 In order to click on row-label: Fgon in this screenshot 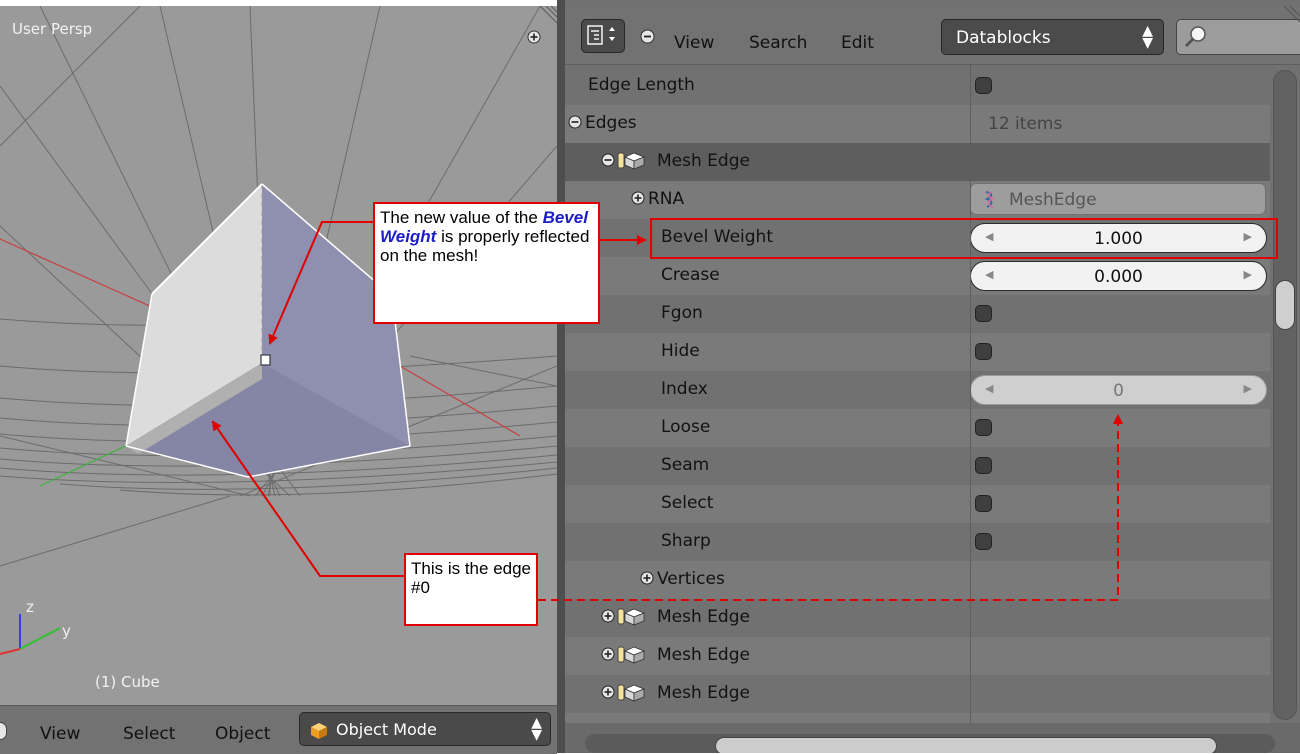, I will do `click(682, 313)`.